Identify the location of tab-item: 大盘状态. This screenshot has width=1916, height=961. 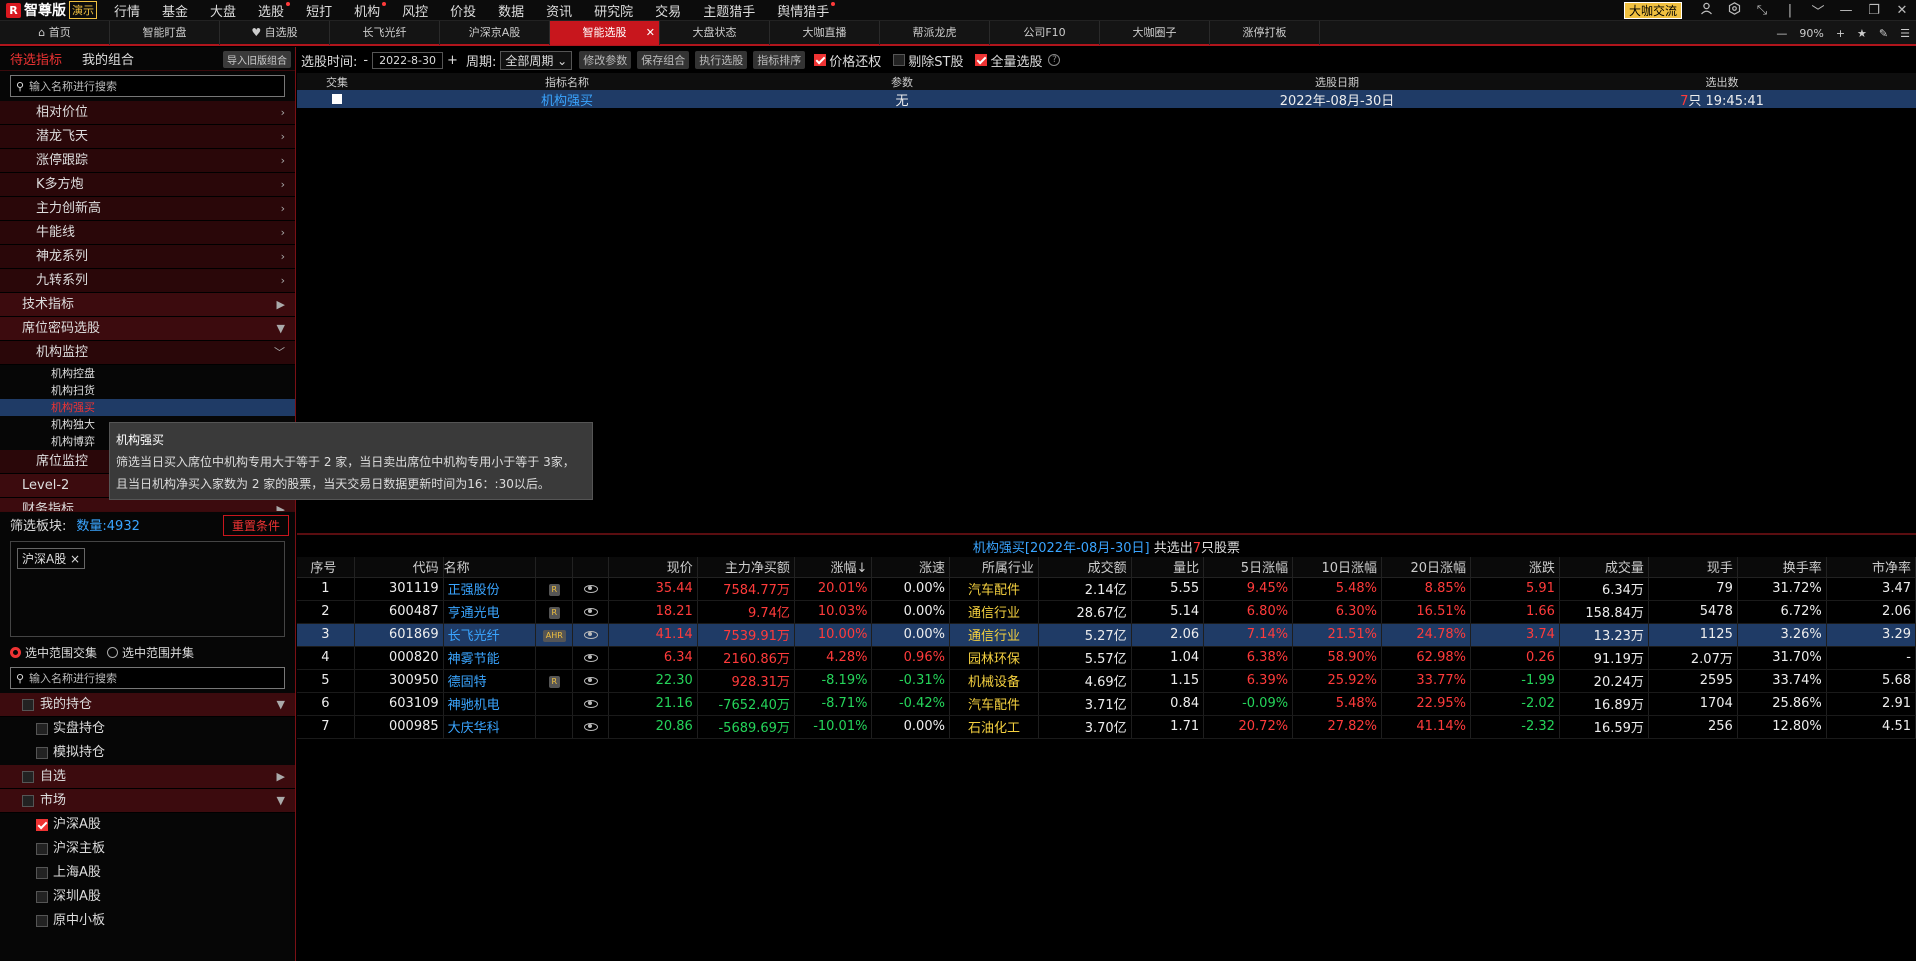
(715, 32).